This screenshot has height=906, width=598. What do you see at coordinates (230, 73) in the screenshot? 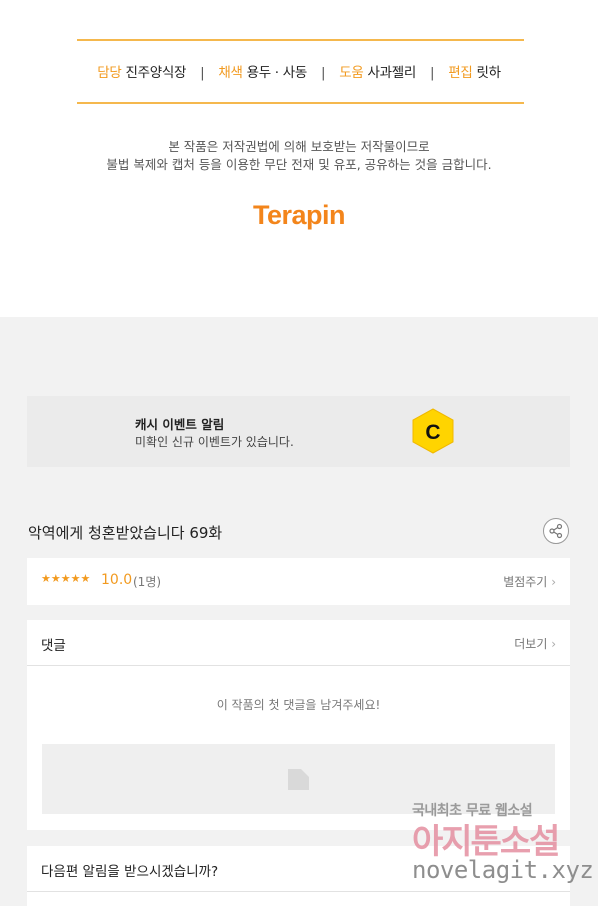
I see `credit-role: 채색` at bounding box center [230, 73].